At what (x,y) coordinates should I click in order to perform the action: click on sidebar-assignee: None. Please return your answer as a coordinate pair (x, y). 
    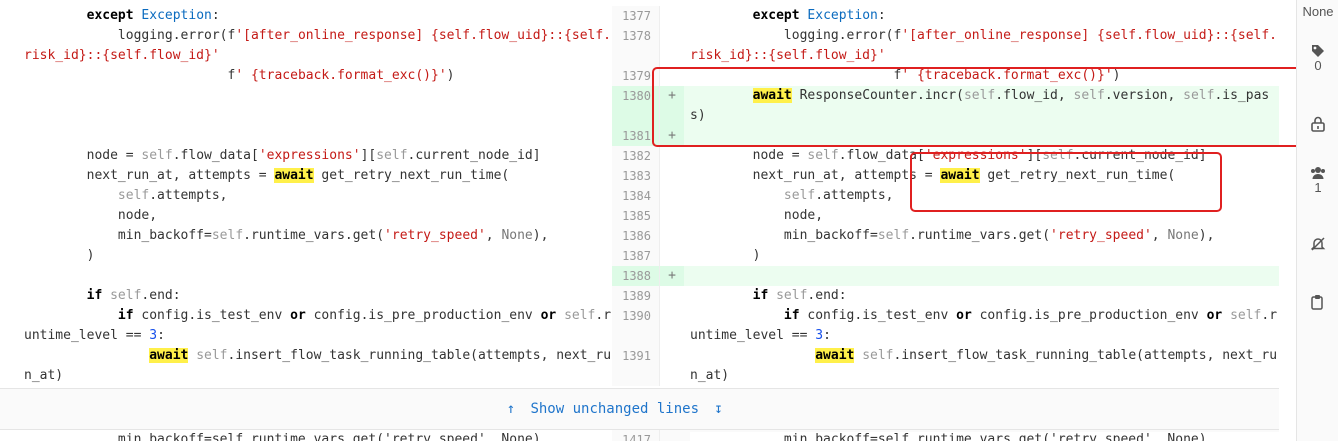
    Looking at the image, I should click on (1317, 11).